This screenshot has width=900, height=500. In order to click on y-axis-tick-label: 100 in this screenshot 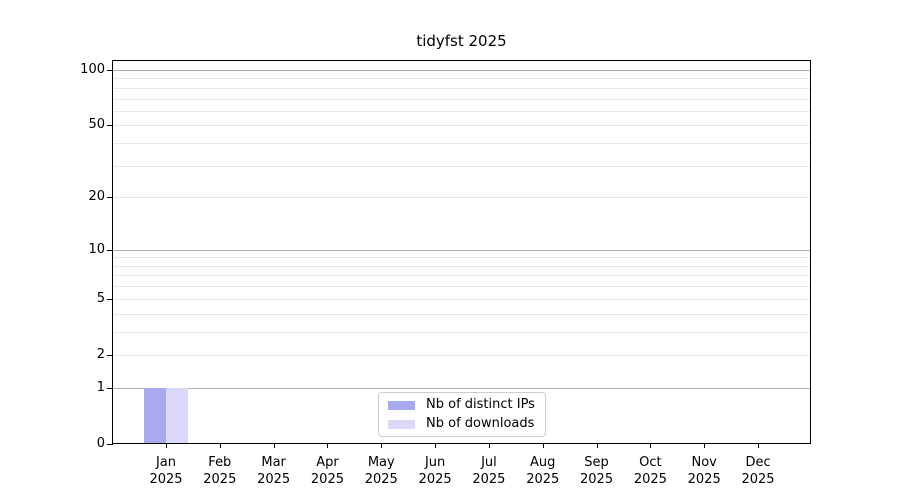, I will do `click(92, 69)`.